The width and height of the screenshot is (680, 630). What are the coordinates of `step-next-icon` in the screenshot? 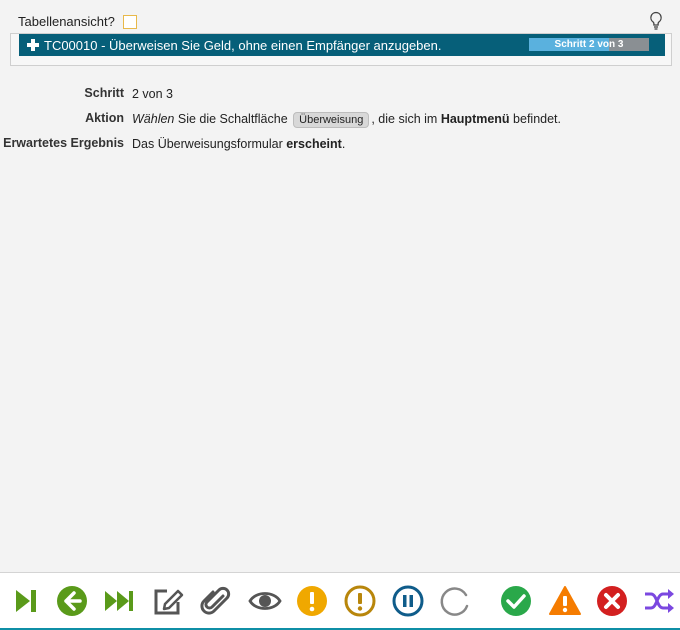 It's located at (25, 601).